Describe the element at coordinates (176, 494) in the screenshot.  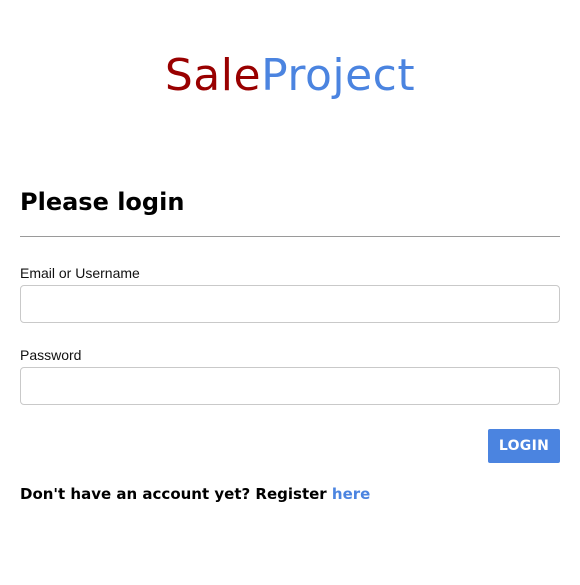
I see `register-prompt-text: Don't have an account yet? Register` at that location.